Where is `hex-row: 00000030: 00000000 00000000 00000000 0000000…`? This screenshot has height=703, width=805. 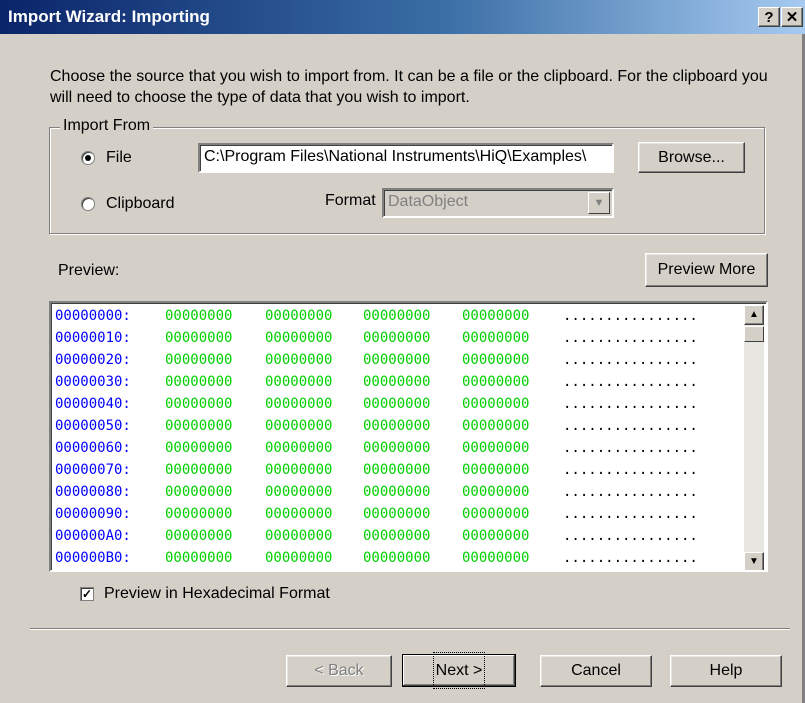 hex-row: 00000030: 00000000 00000000 00000000 0000000… is located at coordinates (395, 382).